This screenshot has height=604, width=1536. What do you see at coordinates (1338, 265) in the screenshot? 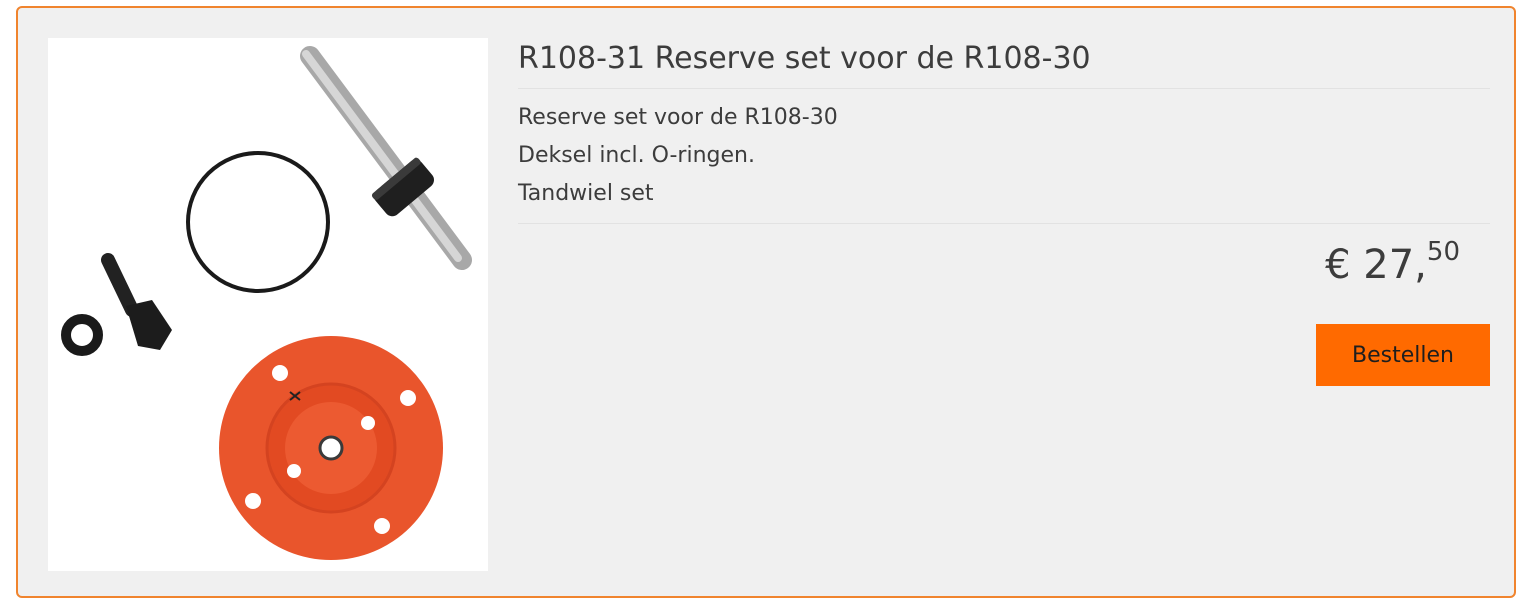
I see `price-currency: €` at bounding box center [1338, 265].